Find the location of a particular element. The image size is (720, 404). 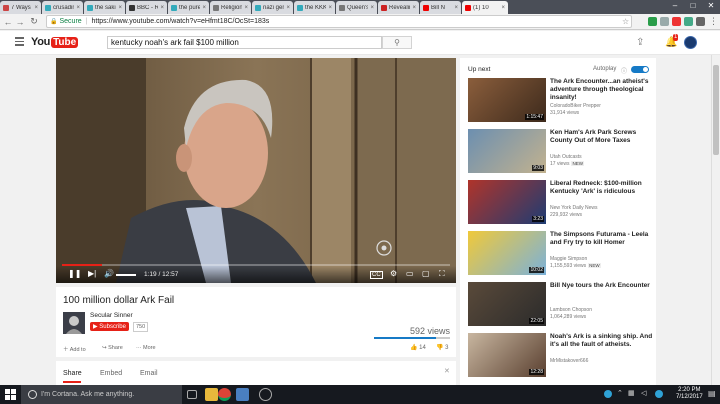

taskbar-clock: 2:20 PM 7/12/2017 is located at coordinates (689, 394).